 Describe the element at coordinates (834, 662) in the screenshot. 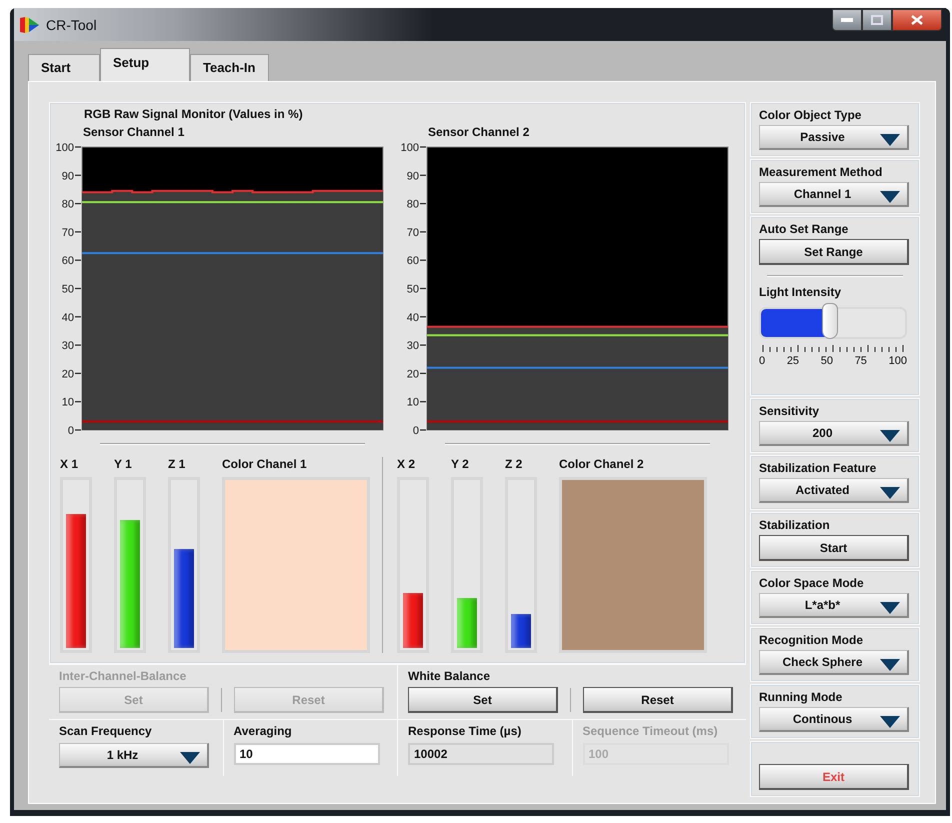

I see `dropdown: Check Sphere` at that location.